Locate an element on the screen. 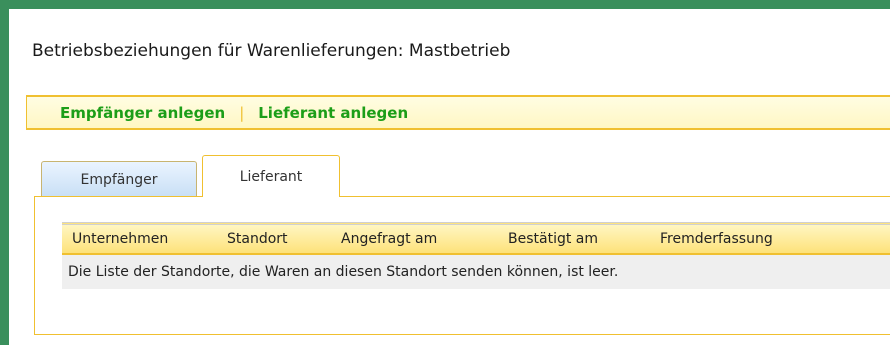 This screenshot has width=890, height=345. create-recipient-link: Empfänger anlegen is located at coordinates (142, 113).